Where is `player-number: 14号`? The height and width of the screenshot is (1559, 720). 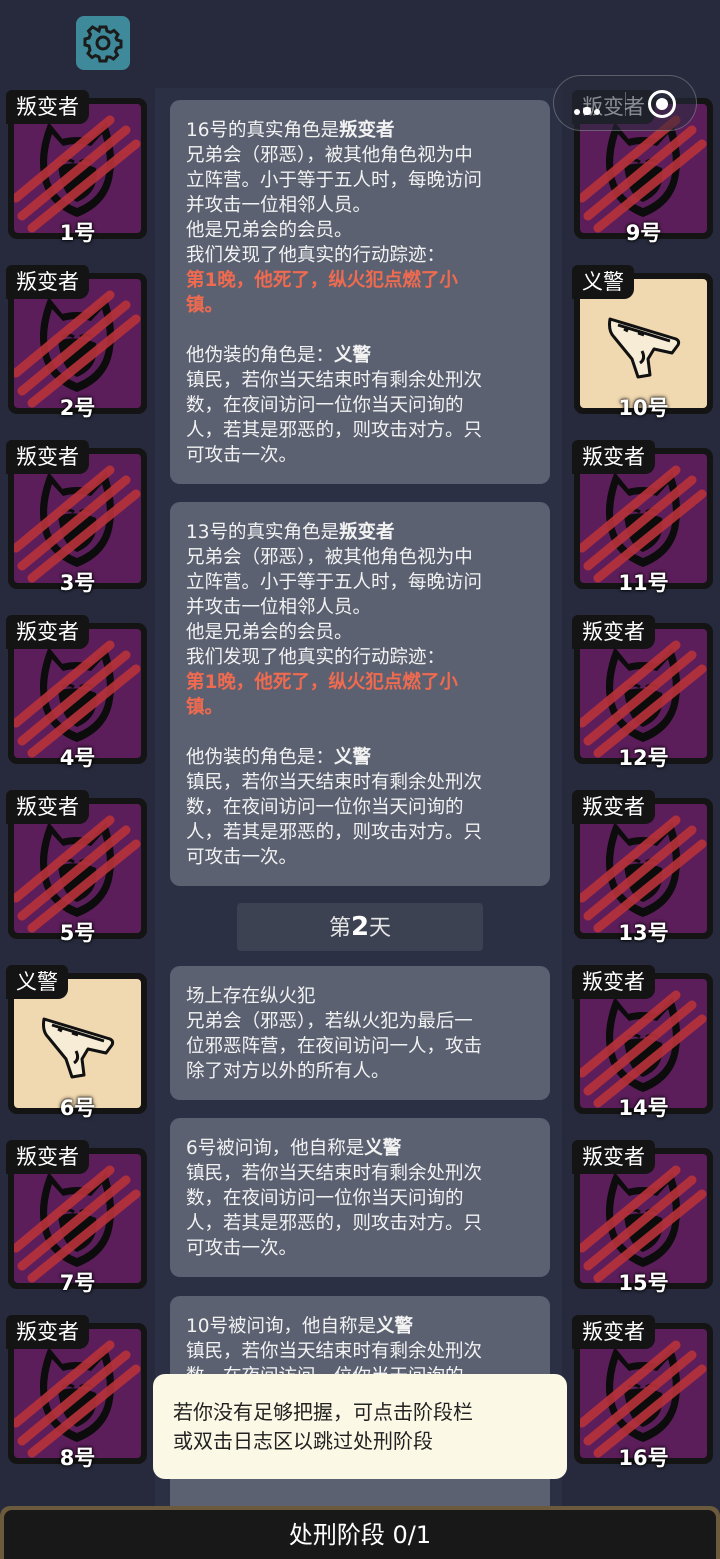 player-number: 14号 is located at coordinates (643, 1108).